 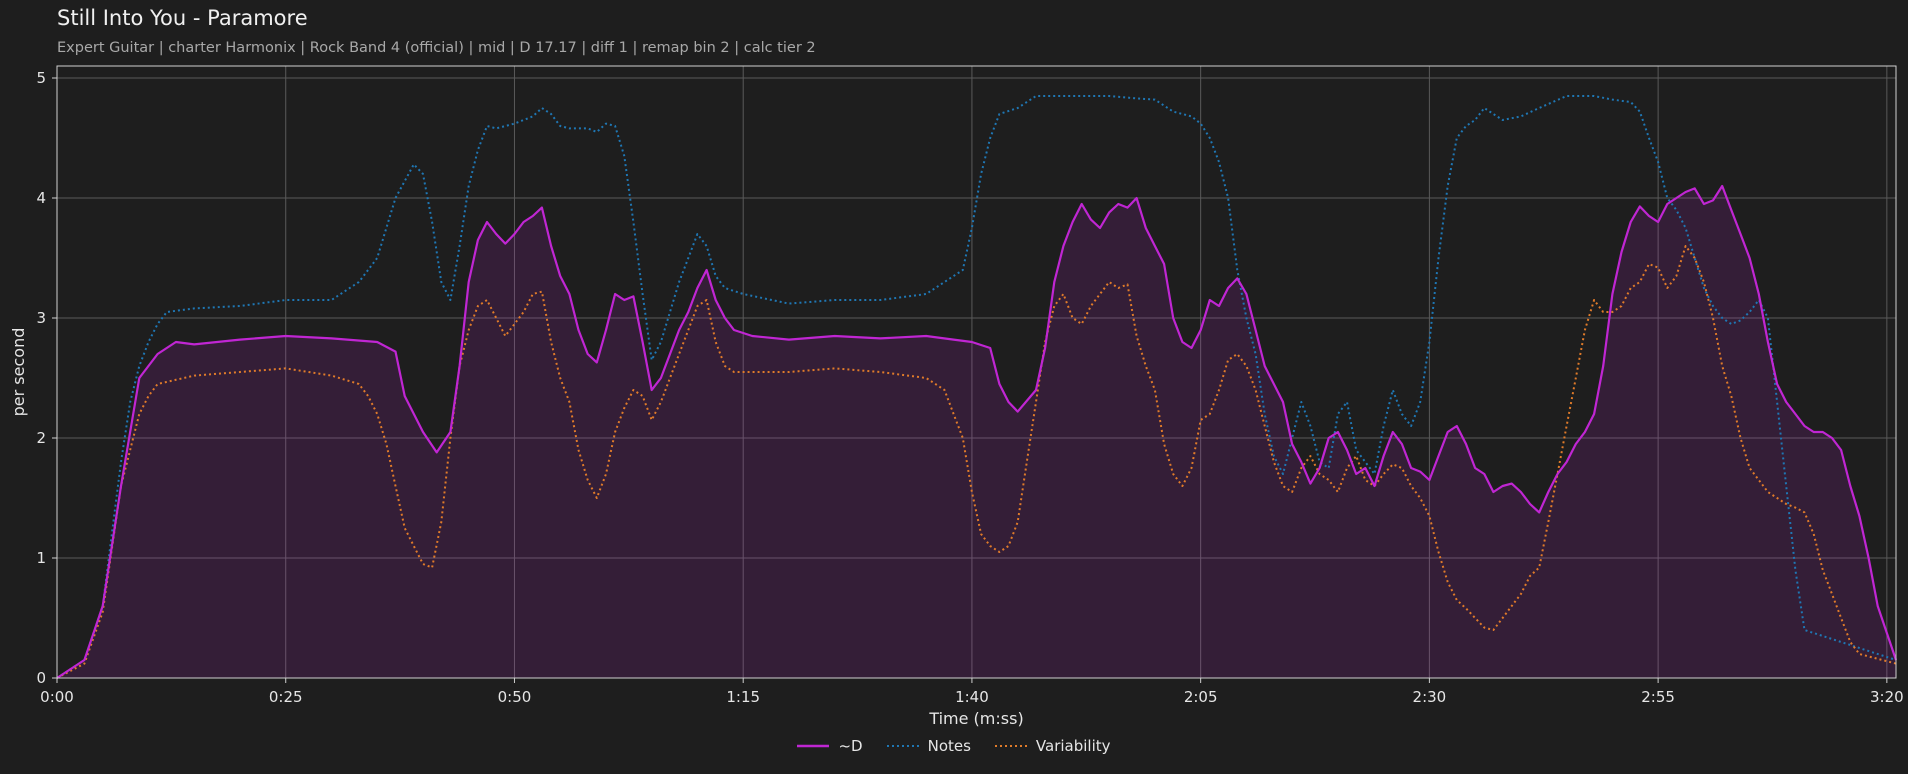 I want to click on x-tick-label: 1:15, so click(x=743, y=697).